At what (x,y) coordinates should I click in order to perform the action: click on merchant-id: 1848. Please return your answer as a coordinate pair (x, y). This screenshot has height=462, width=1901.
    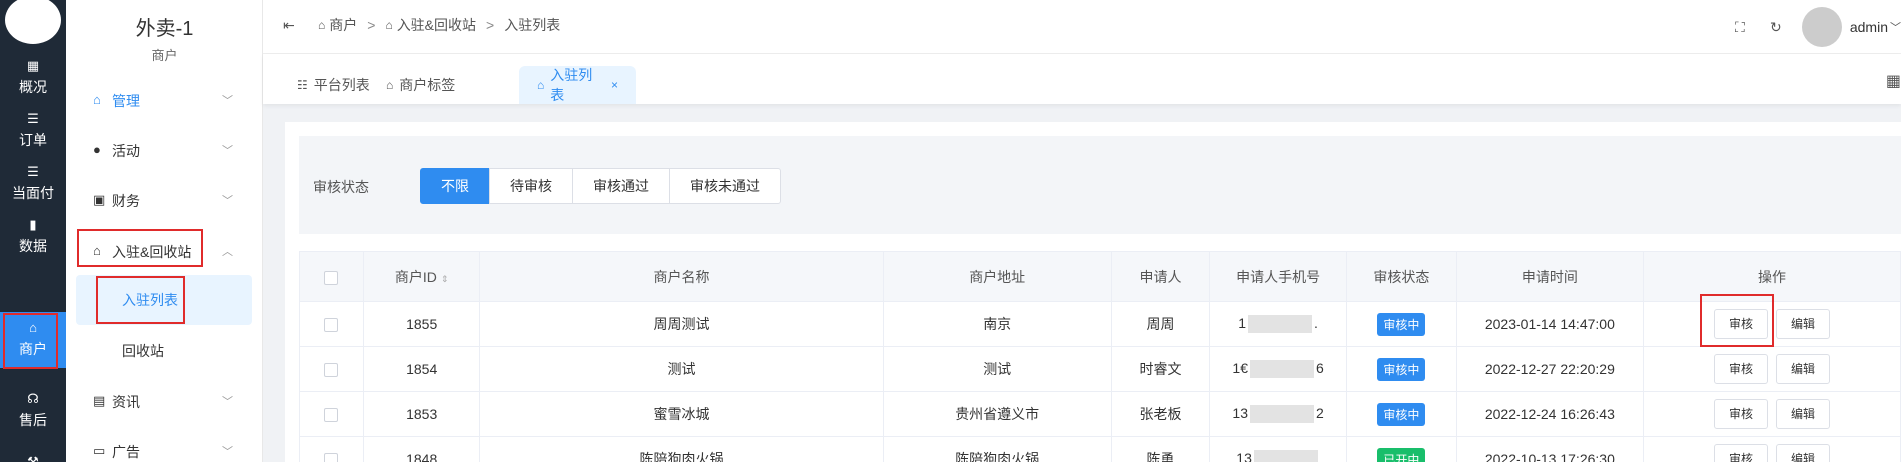
    Looking at the image, I should click on (421, 449).